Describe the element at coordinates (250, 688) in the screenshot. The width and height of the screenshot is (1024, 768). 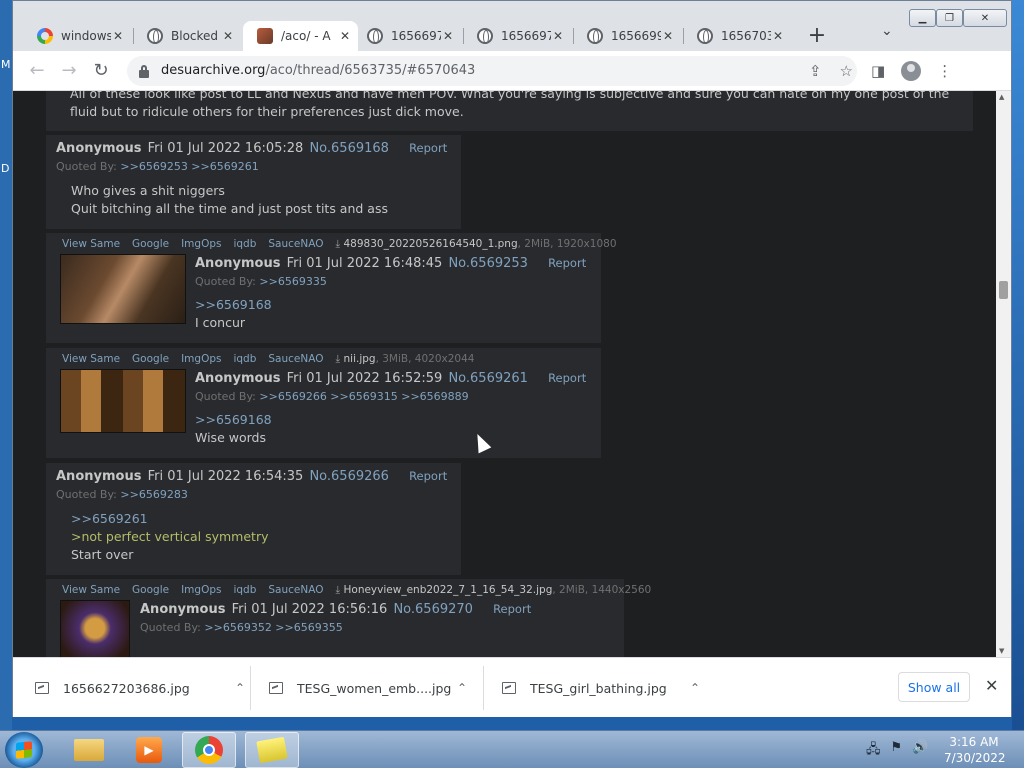
I see `download-separator` at that location.